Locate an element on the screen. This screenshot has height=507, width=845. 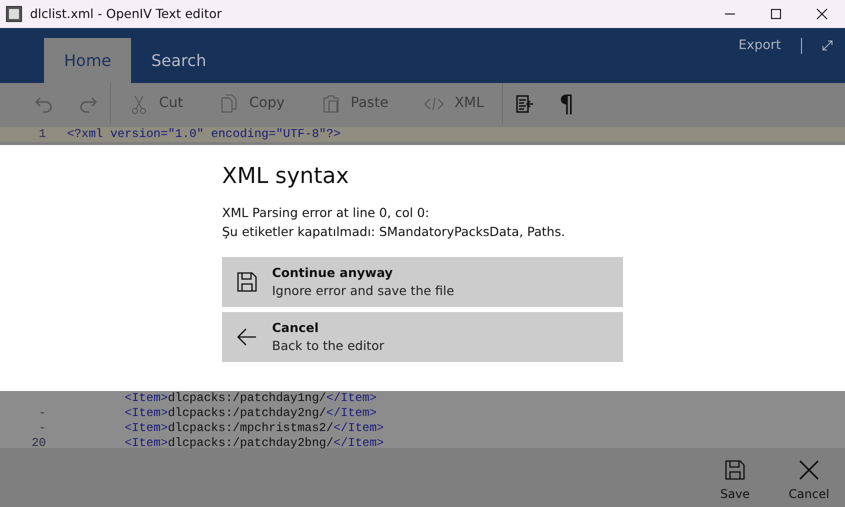
cancel-option: Cancel Back to the editor is located at coordinates (422, 337).